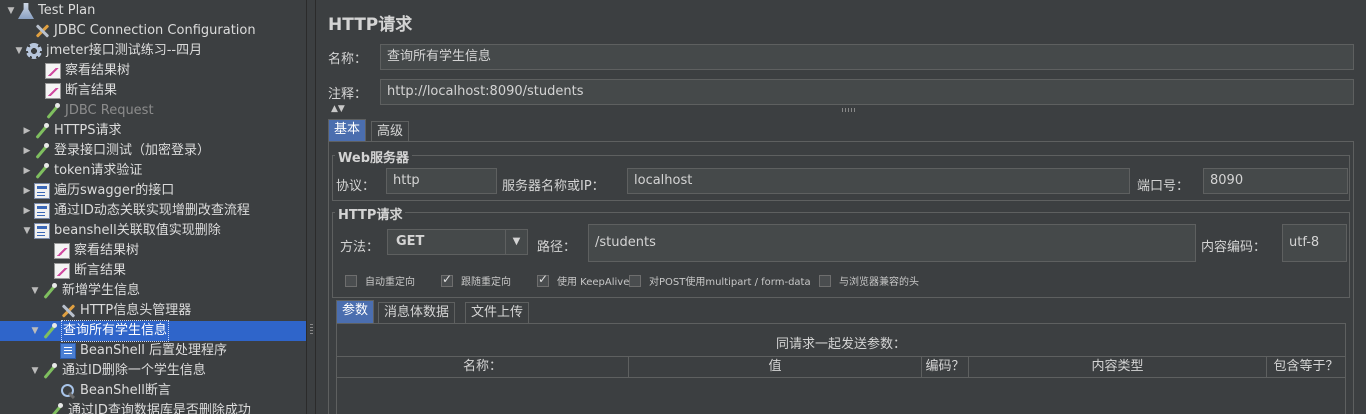 The height and width of the screenshot is (414, 1366). I want to click on splitter, so click(311, 207).